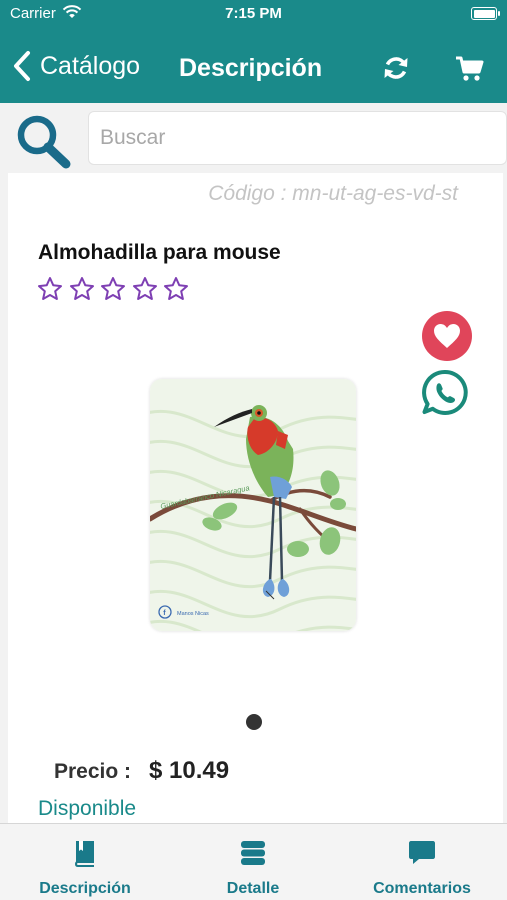 The width and height of the screenshot is (507, 900). I want to click on tab-descripcion: Descripción, so click(85, 862).